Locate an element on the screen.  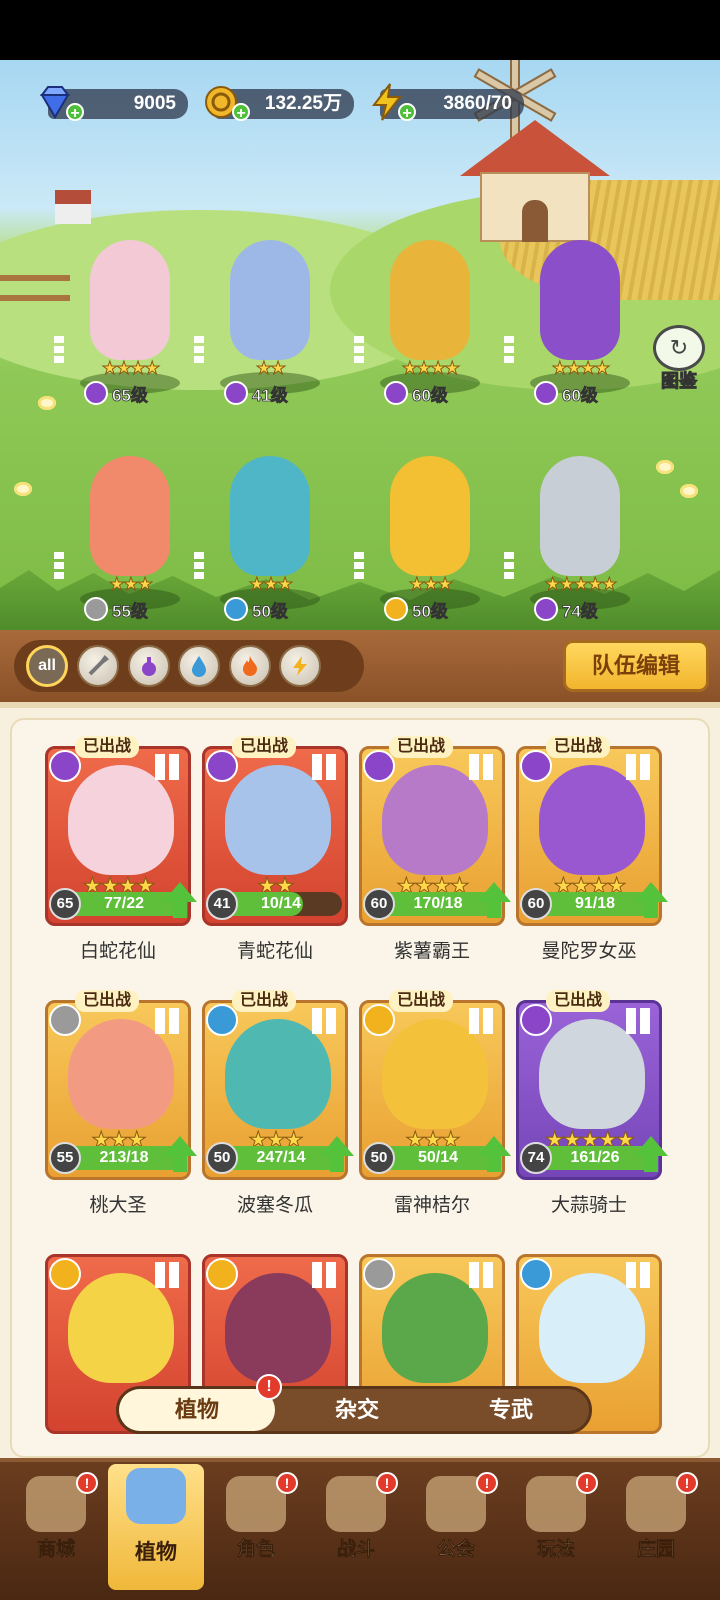
sword-icon is located at coordinates (99, 665).